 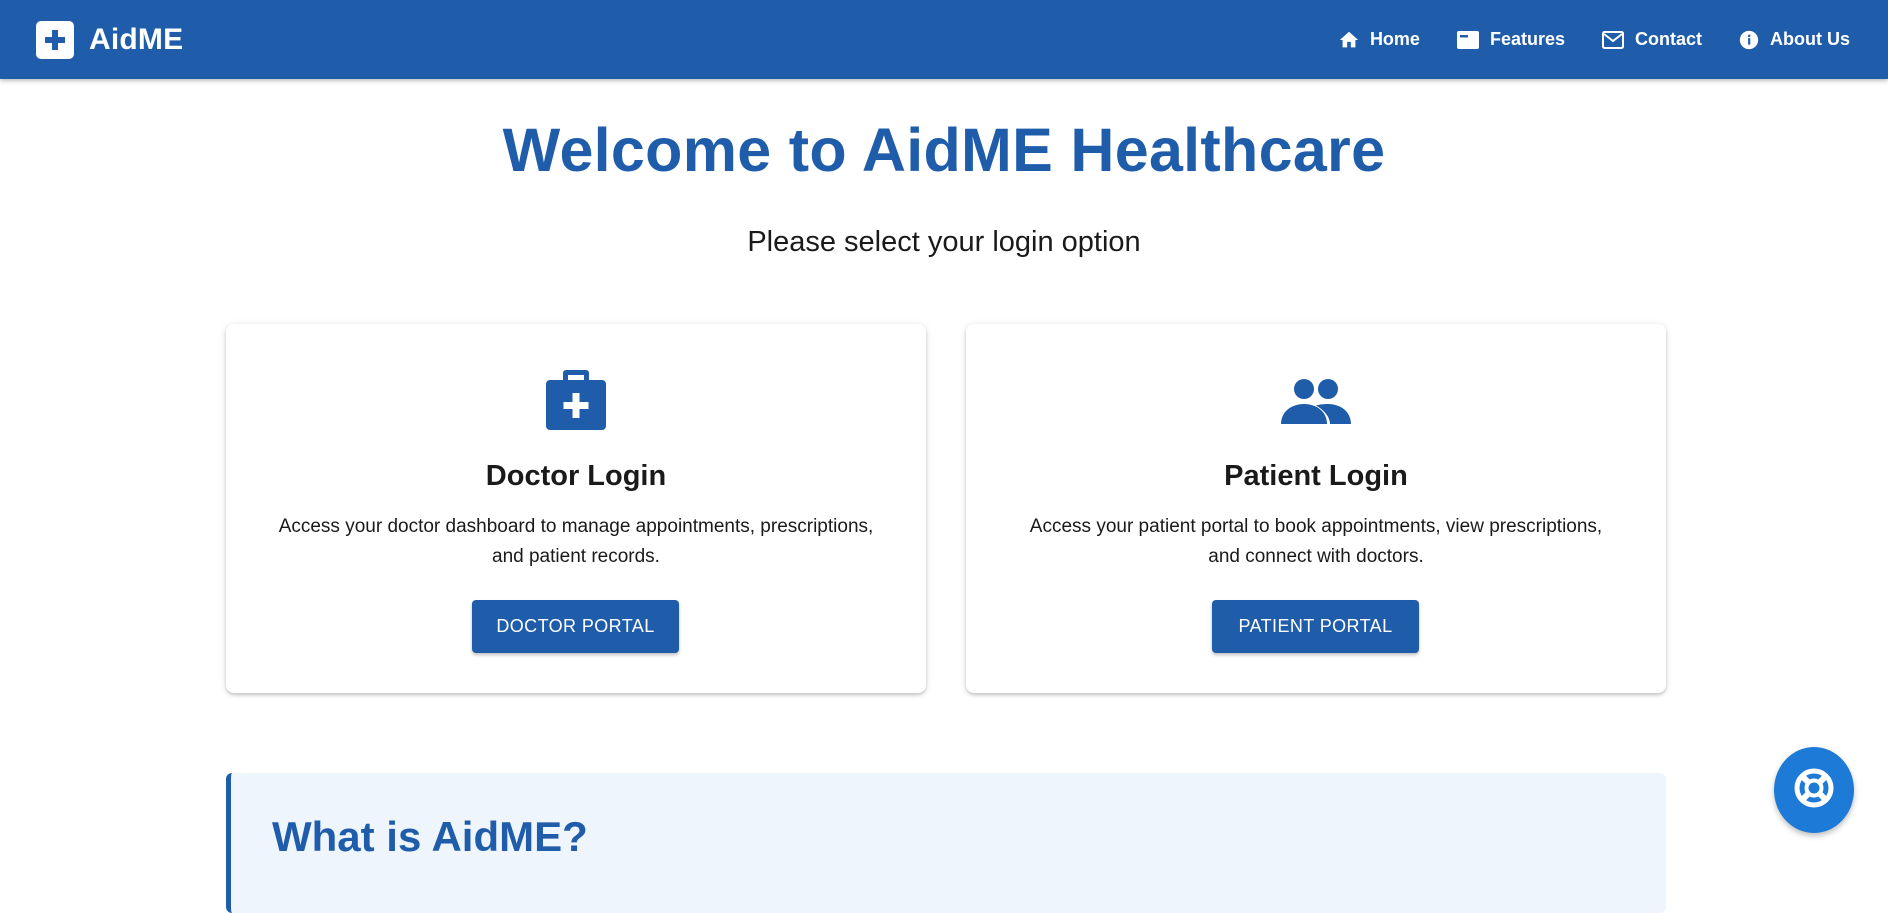 I want to click on nav-home: Home, so click(x=1379, y=40).